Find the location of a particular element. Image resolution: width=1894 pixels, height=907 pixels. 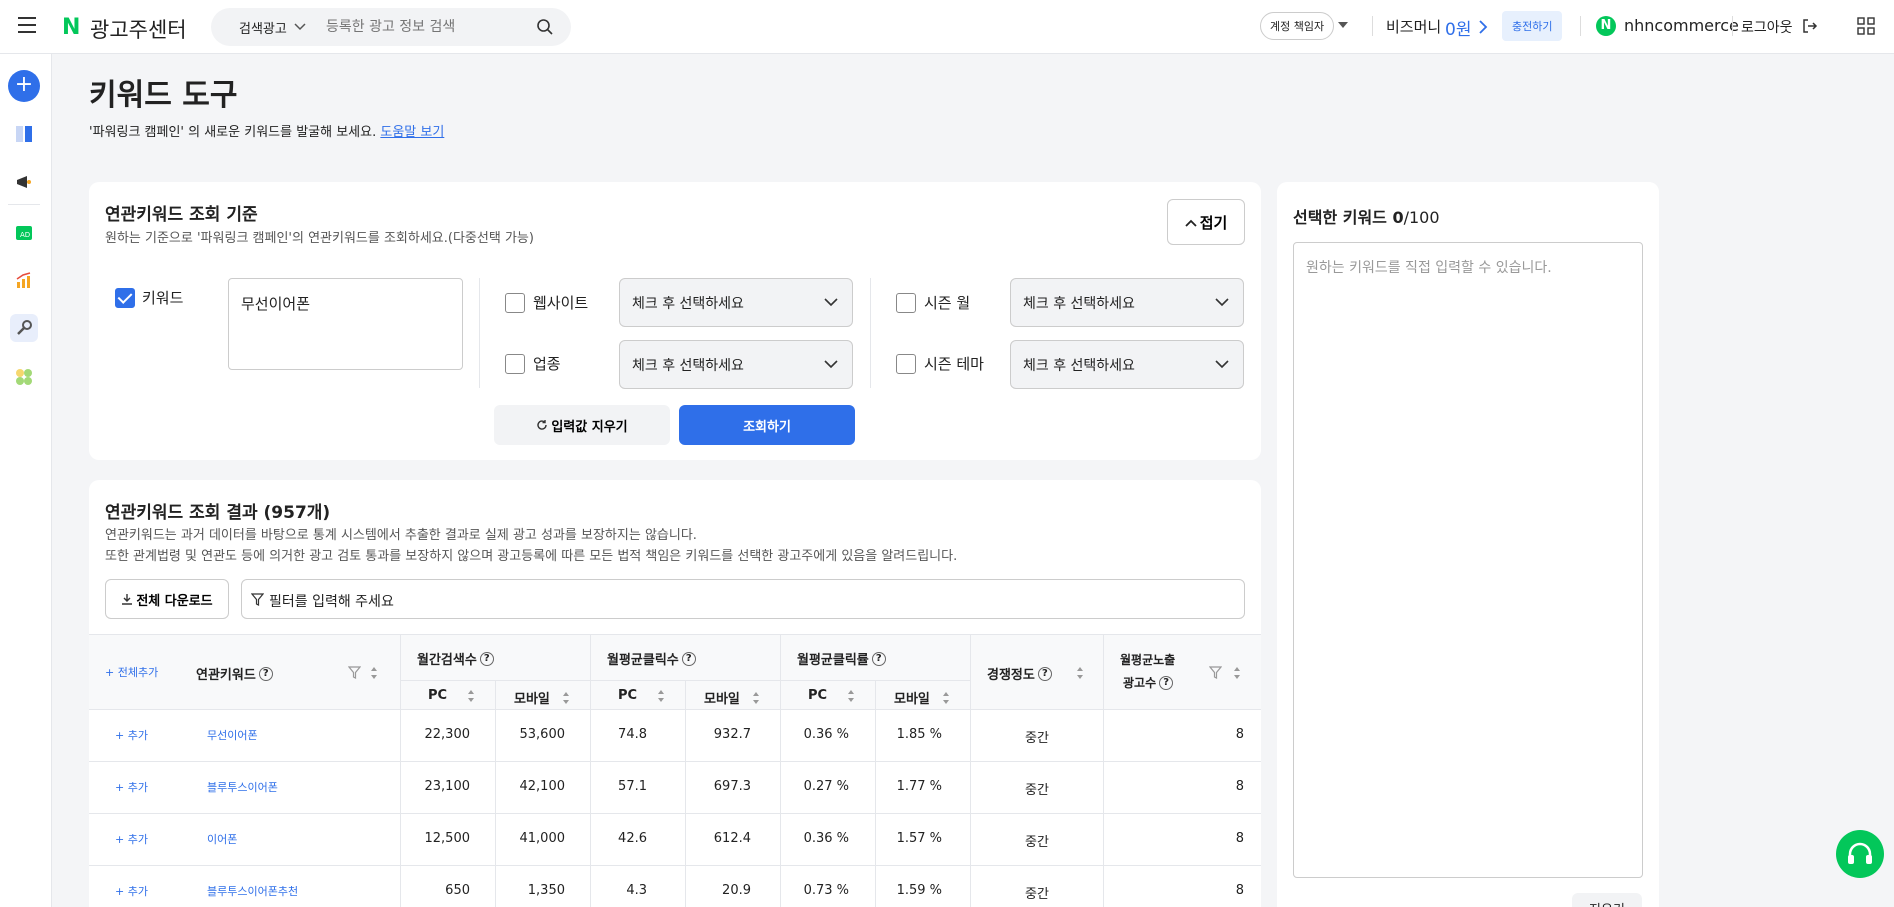

download-all-button: 전체 다운로드 is located at coordinates (167, 599).